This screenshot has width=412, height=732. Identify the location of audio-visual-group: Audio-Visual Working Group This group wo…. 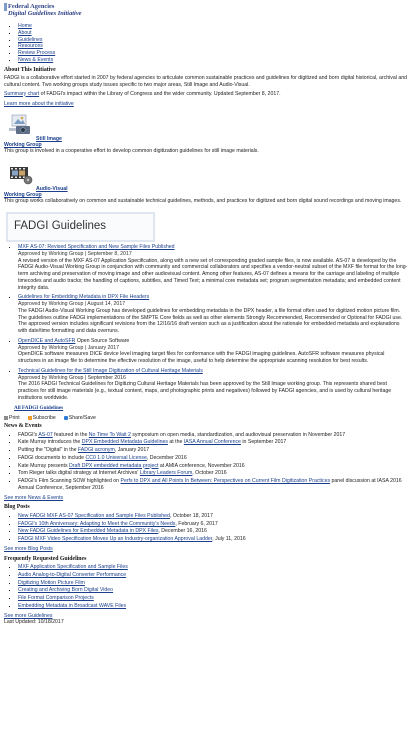
(206, 183).